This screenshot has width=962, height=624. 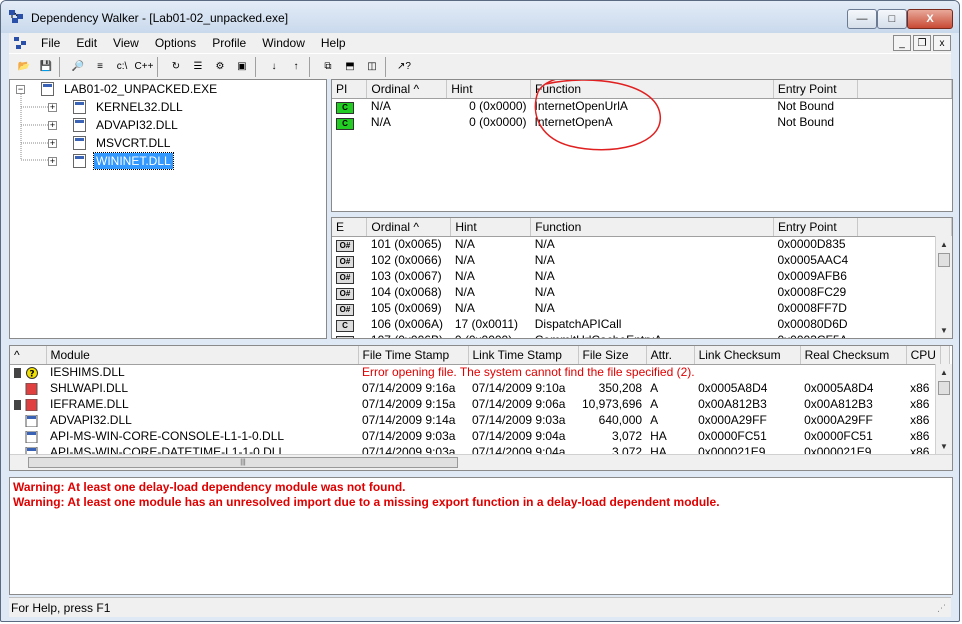 What do you see at coordinates (175, 43) in the screenshot?
I see `menu-options: Options` at bounding box center [175, 43].